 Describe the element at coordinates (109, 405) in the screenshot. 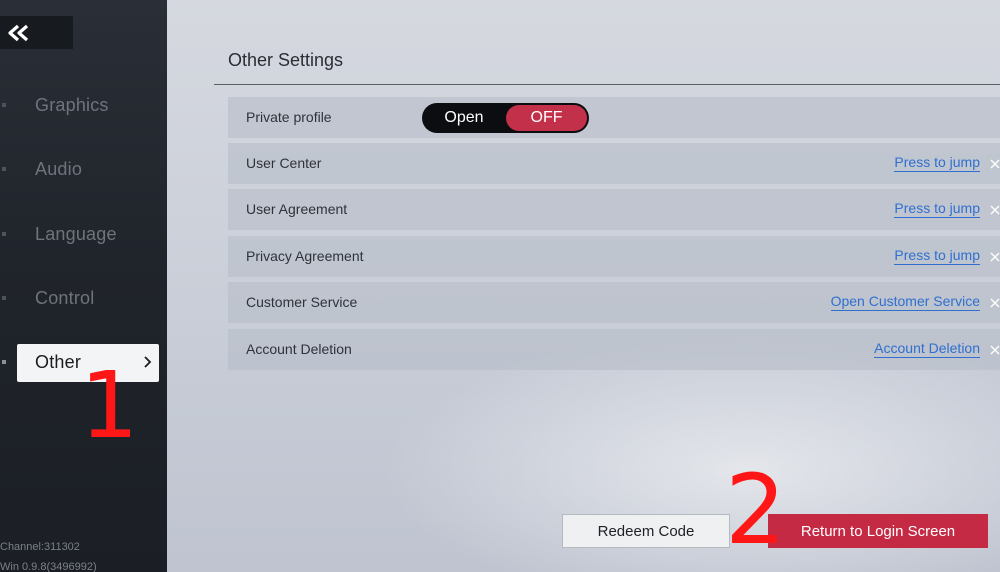

I see `annotation-number-1: 1` at that location.